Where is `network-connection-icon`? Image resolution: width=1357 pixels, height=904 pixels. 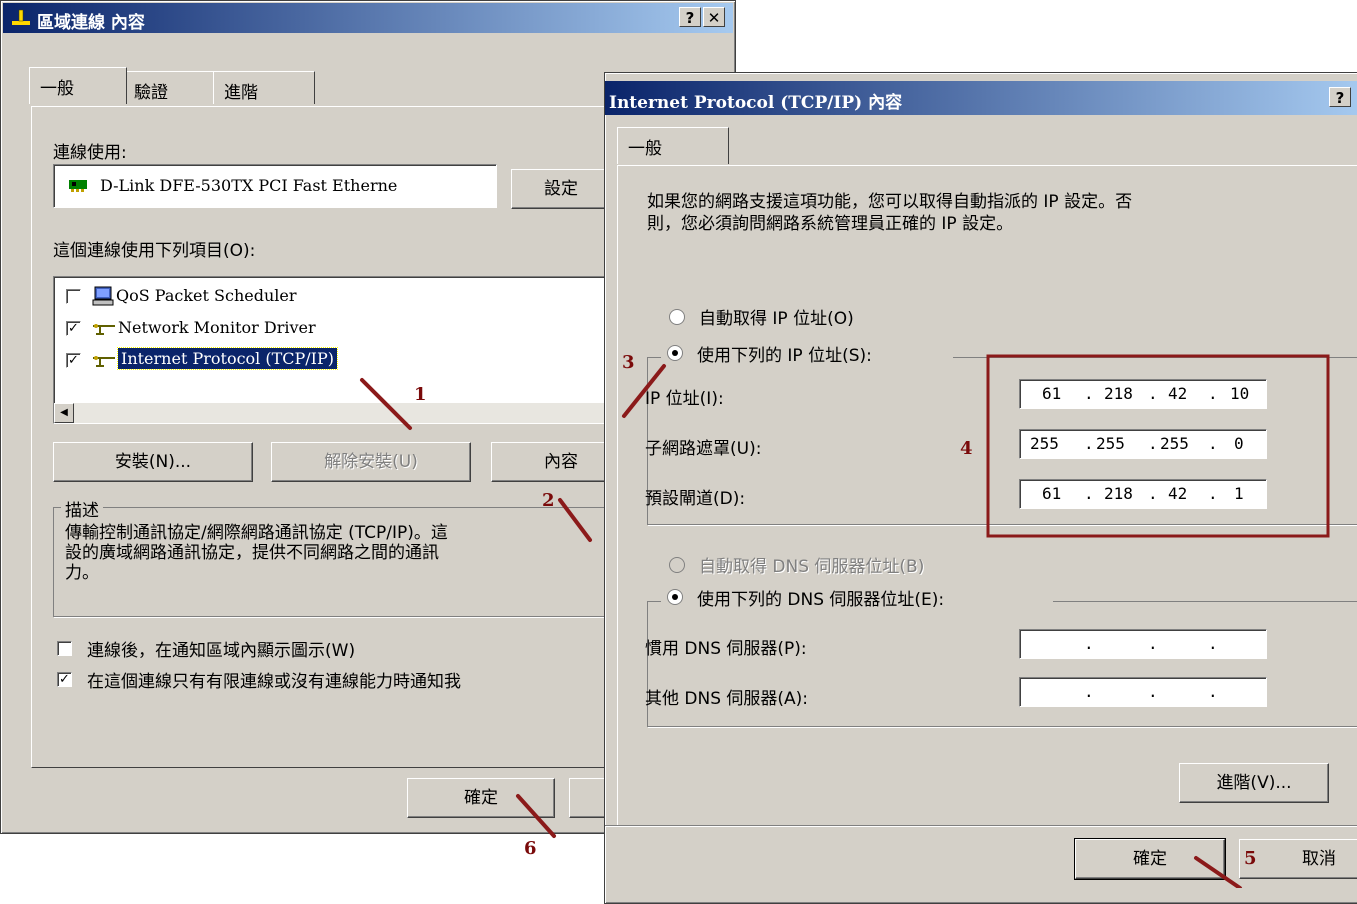 network-connection-icon is located at coordinates (21, 18).